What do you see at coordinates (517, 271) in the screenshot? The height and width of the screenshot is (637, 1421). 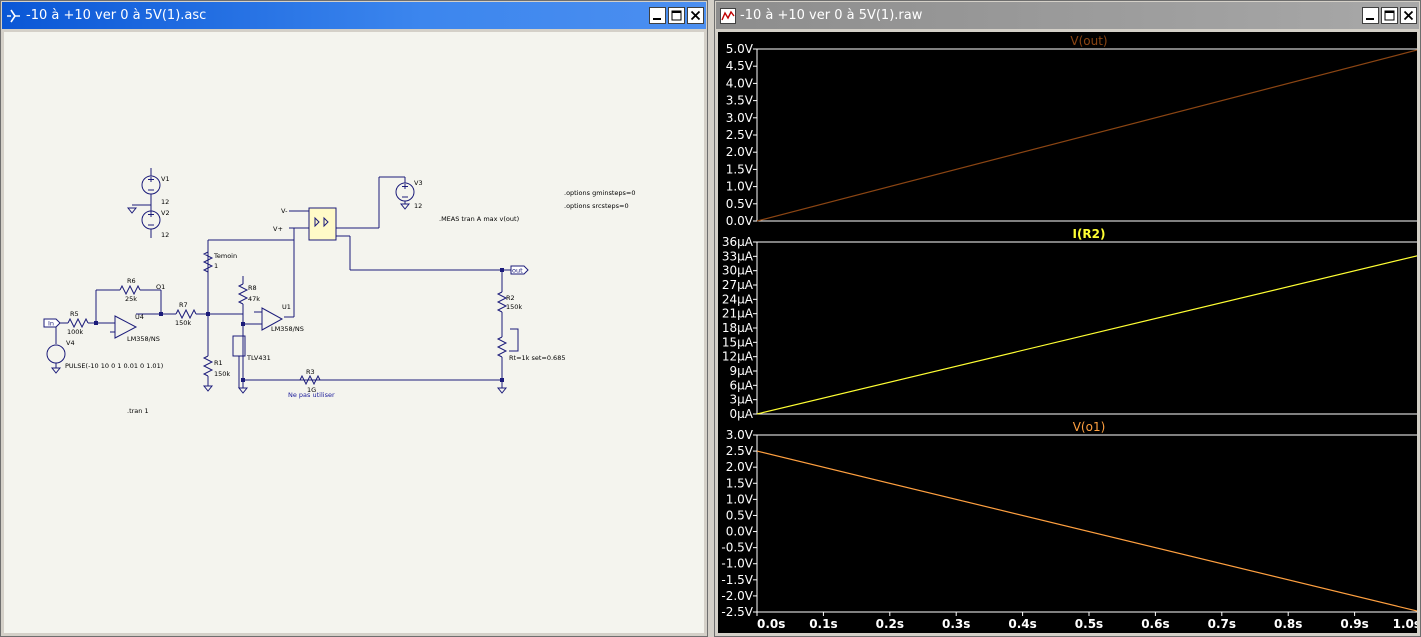 I see `output-port-label: out` at bounding box center [517, 271].